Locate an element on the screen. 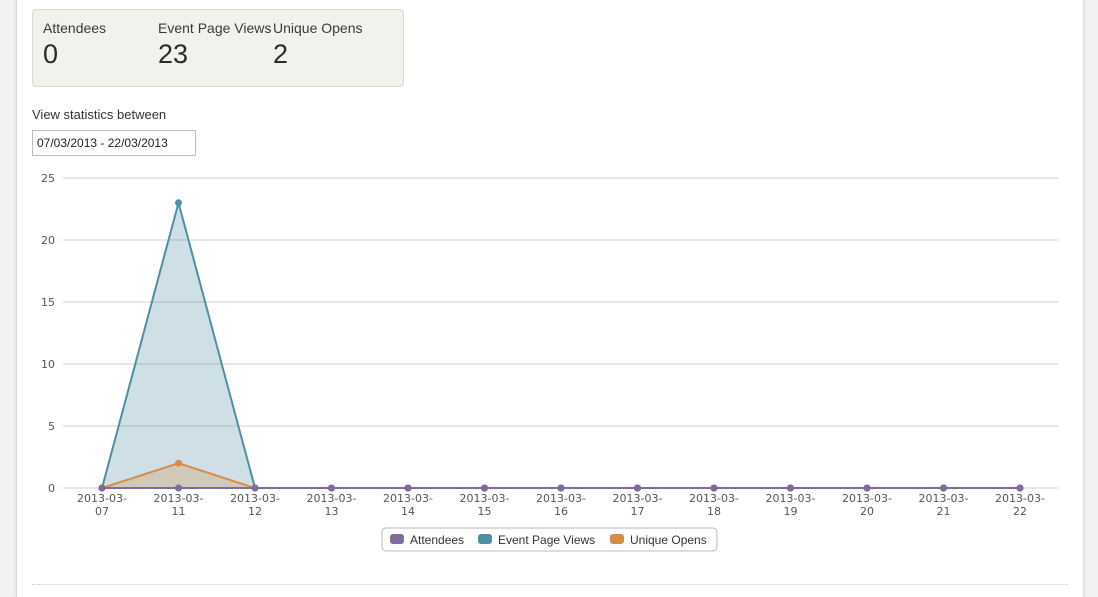  legend-swatch-event-page-views is located at coordinates (485, 539).